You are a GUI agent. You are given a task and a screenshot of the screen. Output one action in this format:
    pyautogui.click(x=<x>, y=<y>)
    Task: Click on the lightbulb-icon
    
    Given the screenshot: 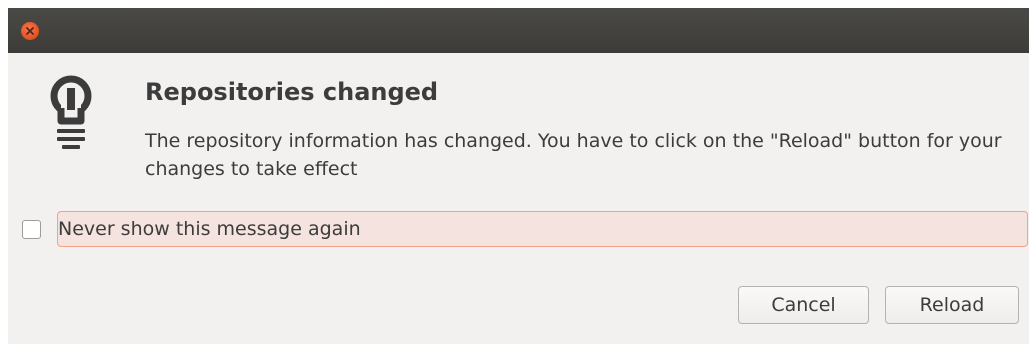 What is the action you would take?
    pyautogui.click(x=71, y=112)
    